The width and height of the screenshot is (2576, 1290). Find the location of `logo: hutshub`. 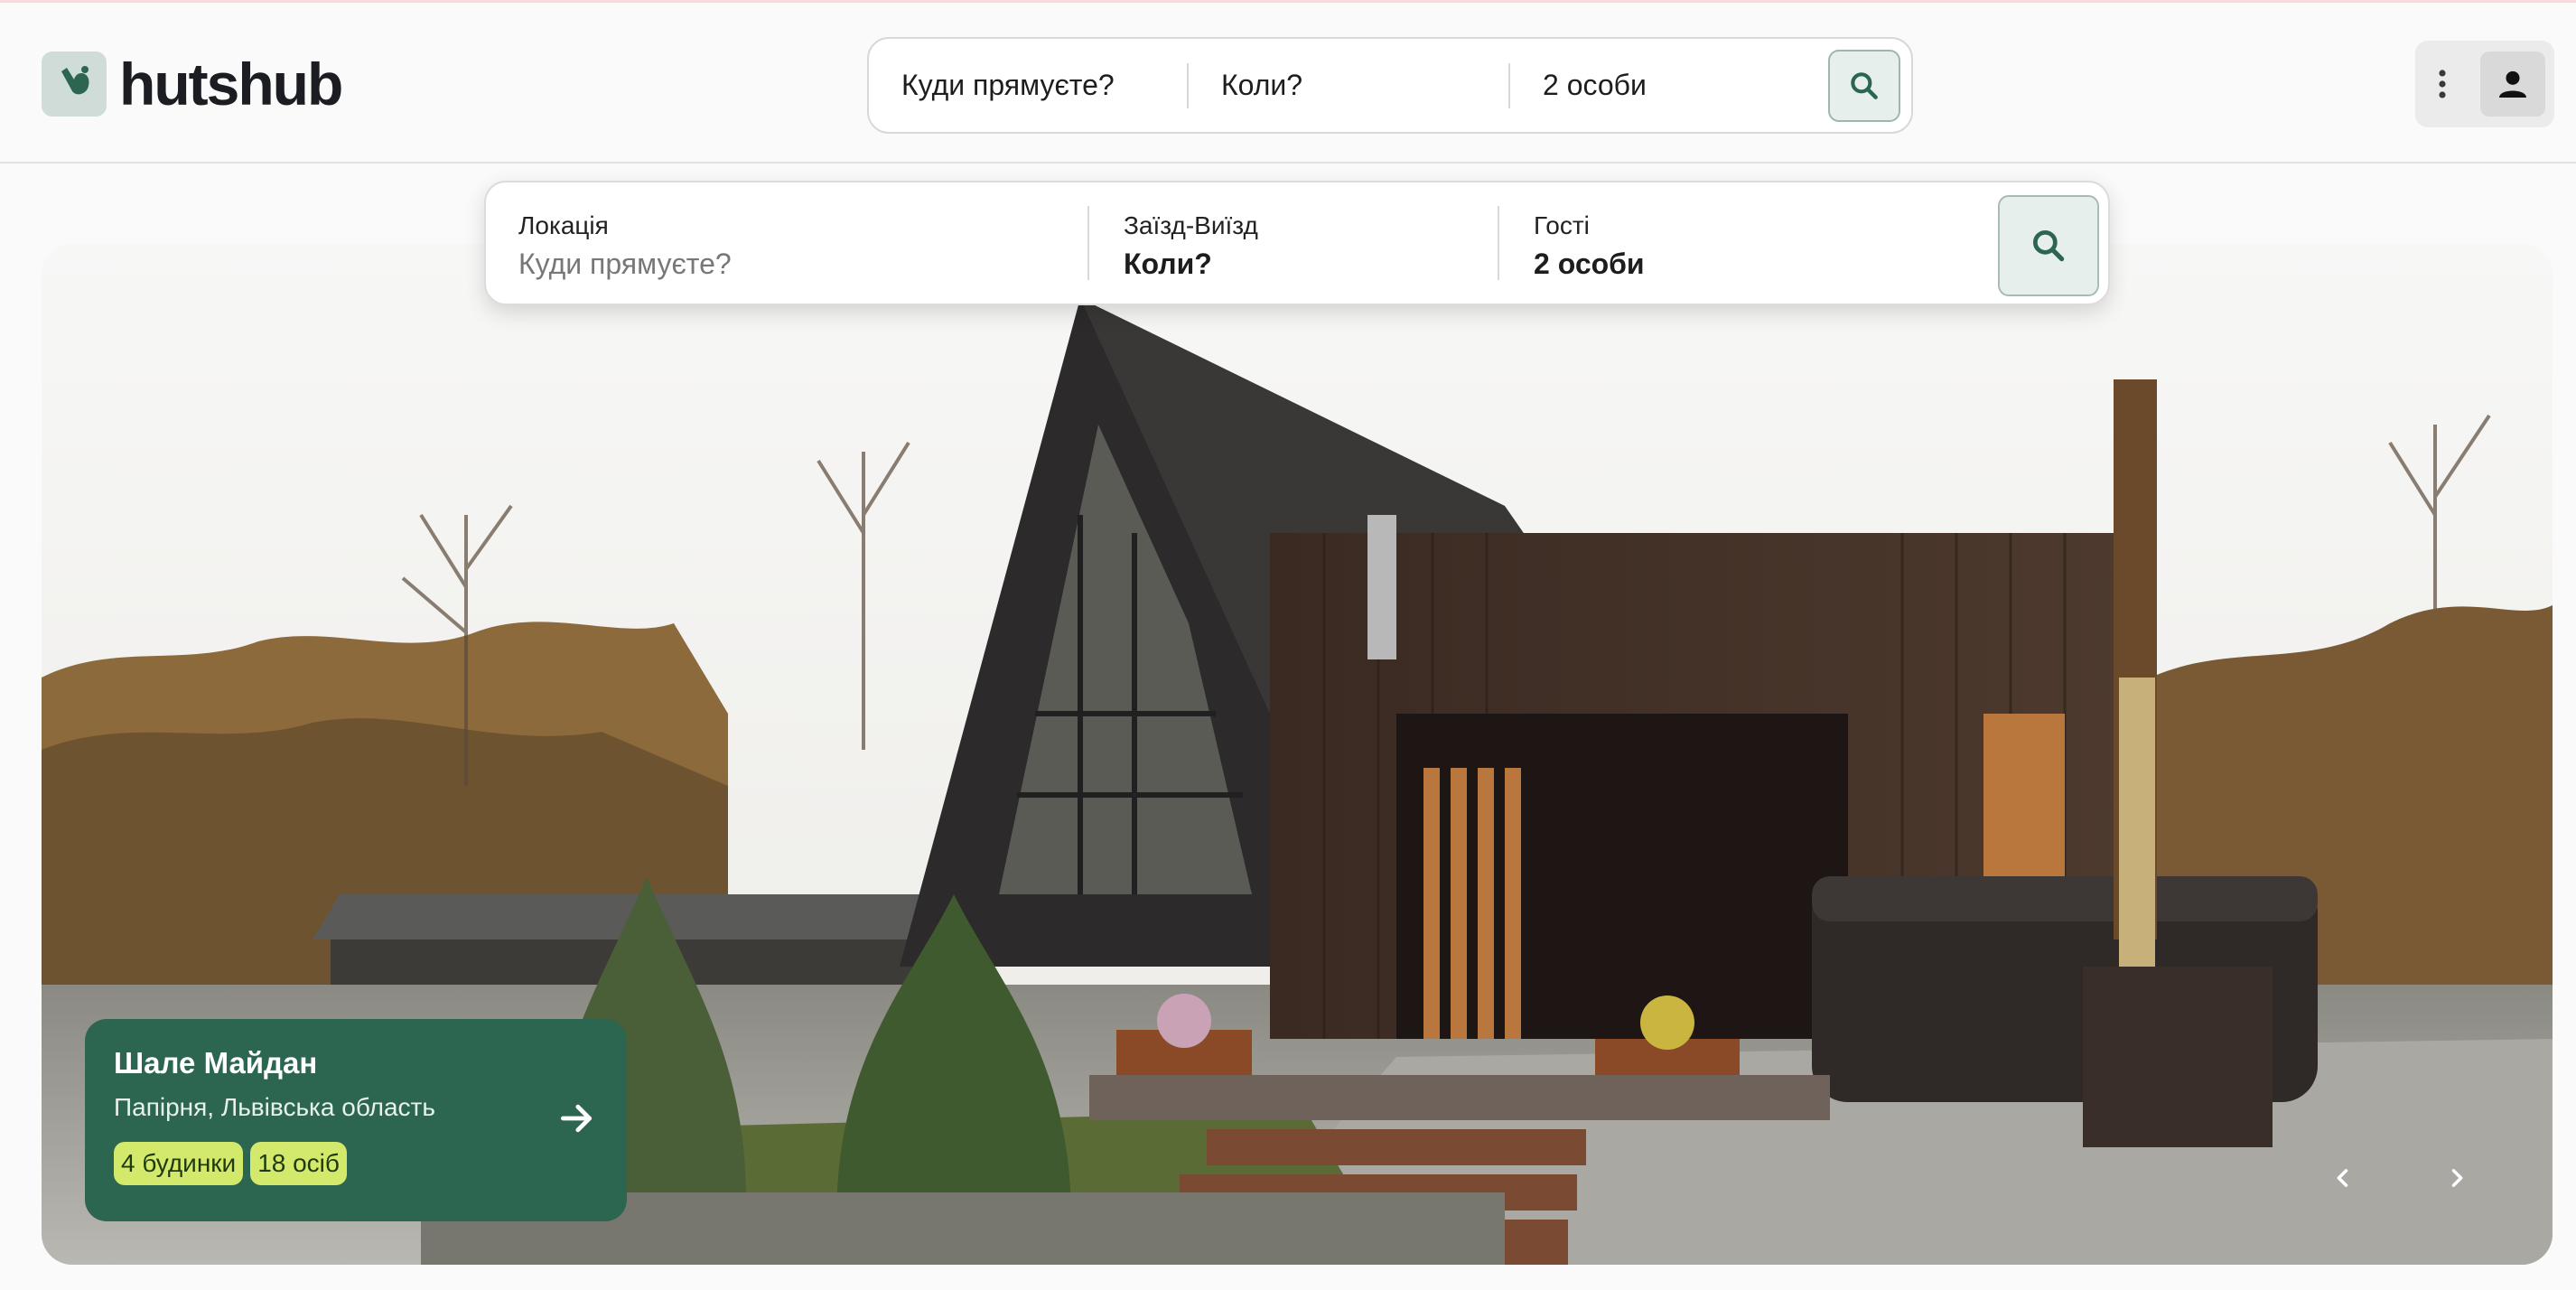

logo: hutshub is located at coordinates (192, 84).